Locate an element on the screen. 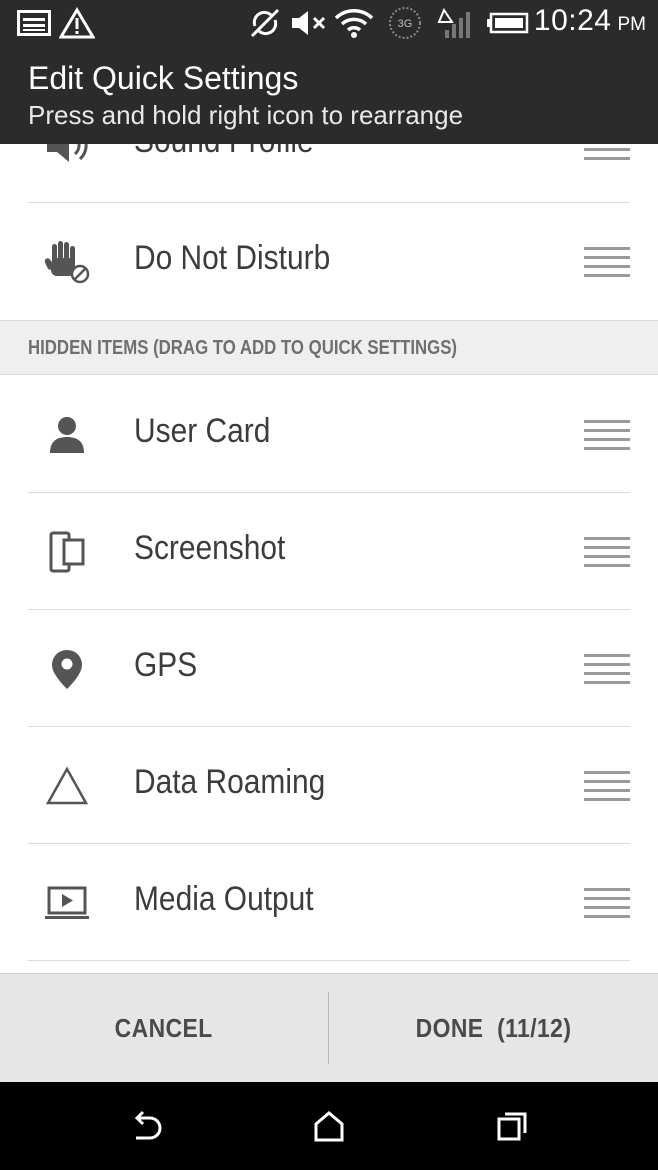 The height and width of the screenshot is (1170, 658). mute-icon is located at coordinates (310, 23).